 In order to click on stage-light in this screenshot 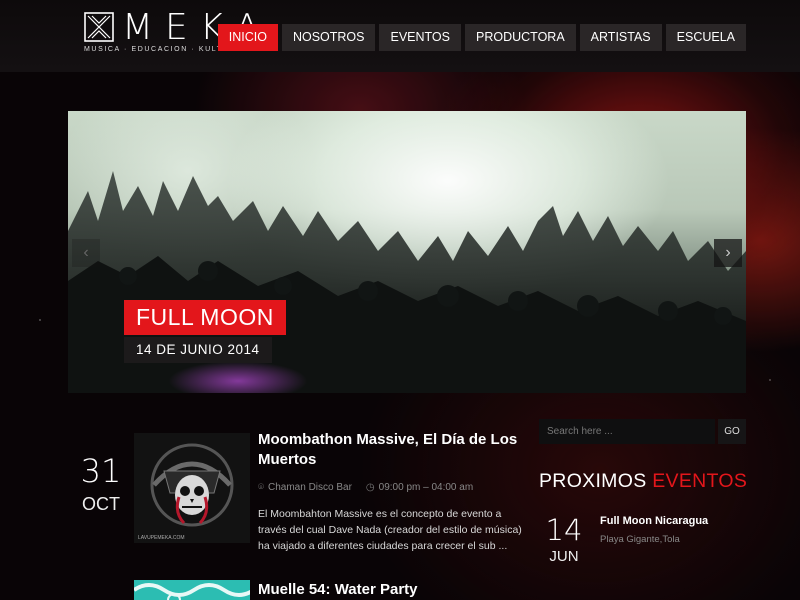, I will do `click(238, 377)`.